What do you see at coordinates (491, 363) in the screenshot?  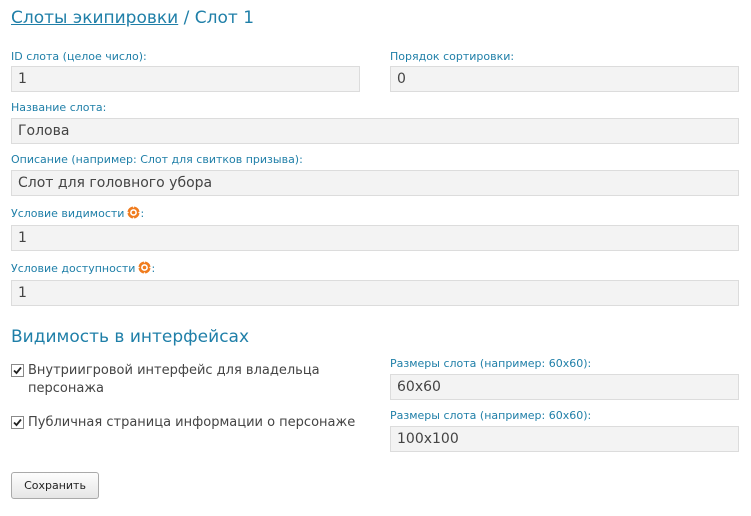 I see `slot-size-label-1: Размеры слота (например: 60x60):` at bounding box center [491, 363].